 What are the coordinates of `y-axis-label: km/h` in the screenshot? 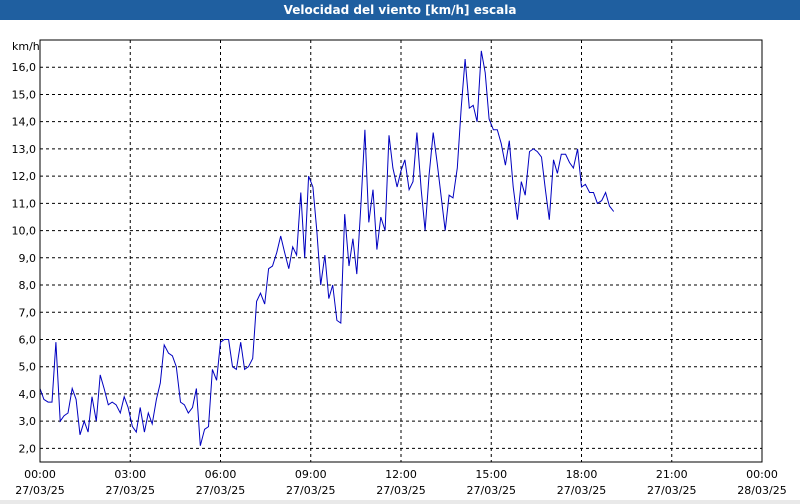 It's located at (26, 46).